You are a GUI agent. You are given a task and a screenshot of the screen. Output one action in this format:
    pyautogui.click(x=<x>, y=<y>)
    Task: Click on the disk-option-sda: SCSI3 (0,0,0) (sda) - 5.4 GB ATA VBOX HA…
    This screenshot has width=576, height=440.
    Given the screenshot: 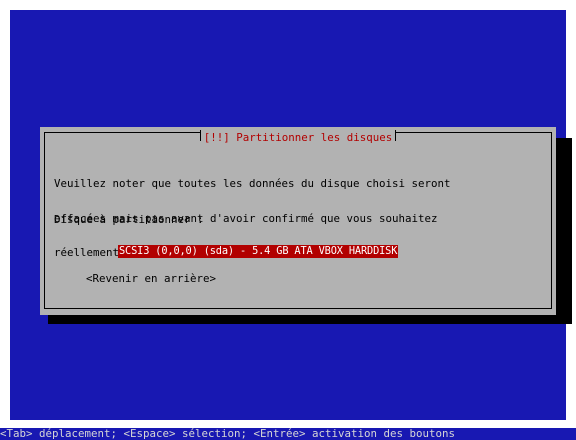 What is the action you would take?
    pyautogui.click(x=258, y=251)
    